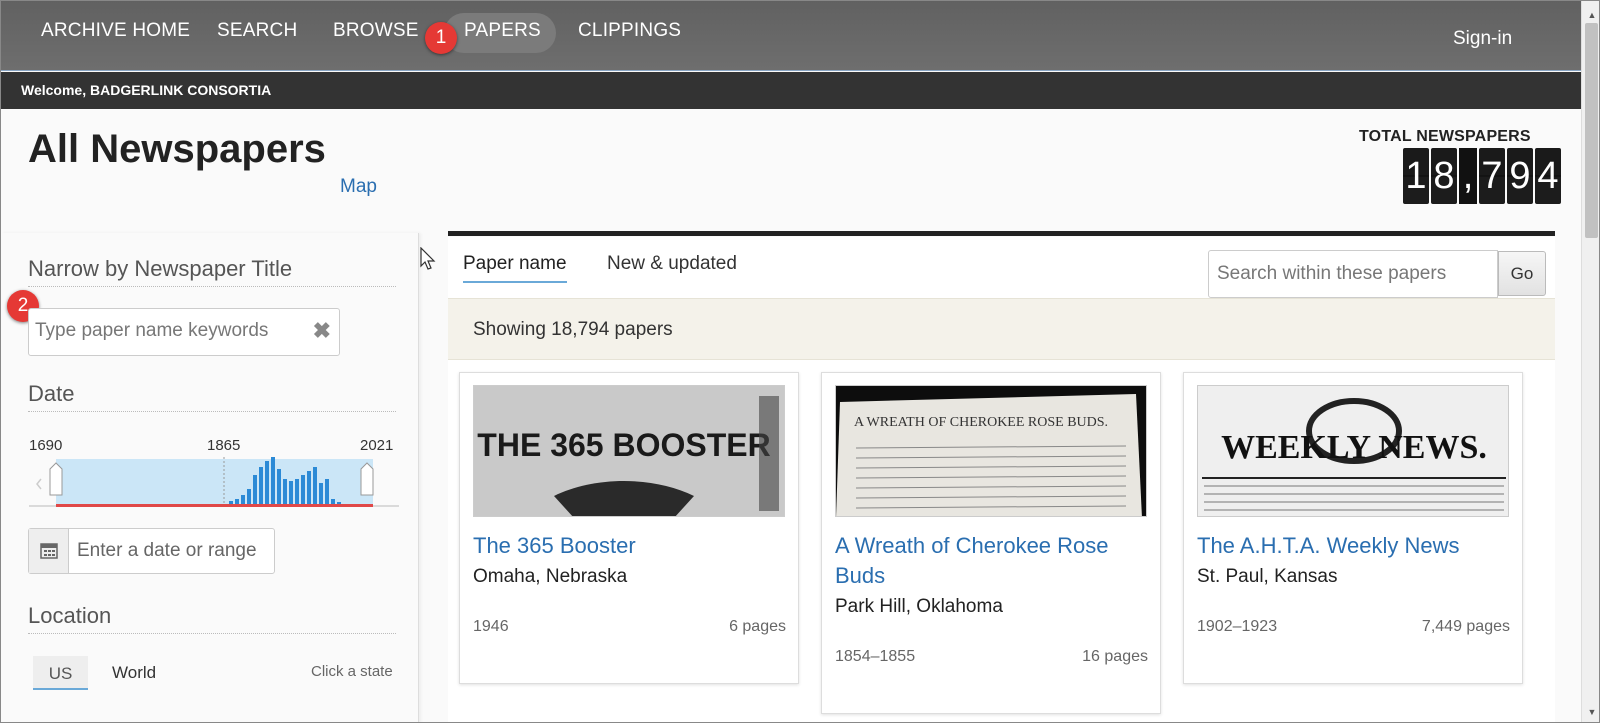  I want to click on date-range-input, so click(174, 551).